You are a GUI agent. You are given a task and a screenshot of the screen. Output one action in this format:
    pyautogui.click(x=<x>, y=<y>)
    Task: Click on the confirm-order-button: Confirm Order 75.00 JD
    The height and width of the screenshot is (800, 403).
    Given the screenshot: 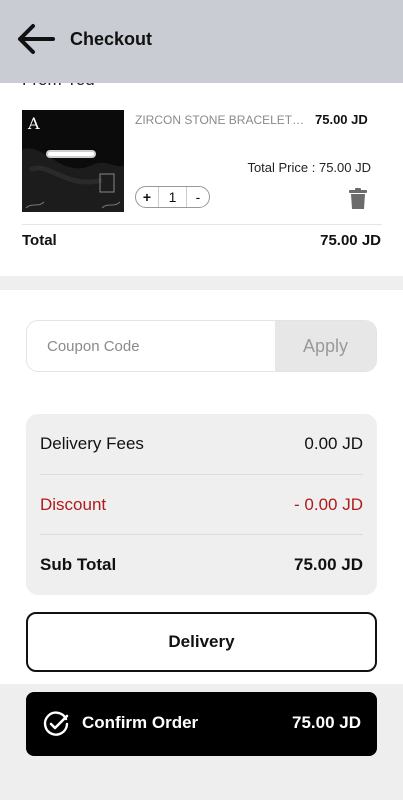 What is the action you would take?
    pyautogui.click(x=201, y=724)
    